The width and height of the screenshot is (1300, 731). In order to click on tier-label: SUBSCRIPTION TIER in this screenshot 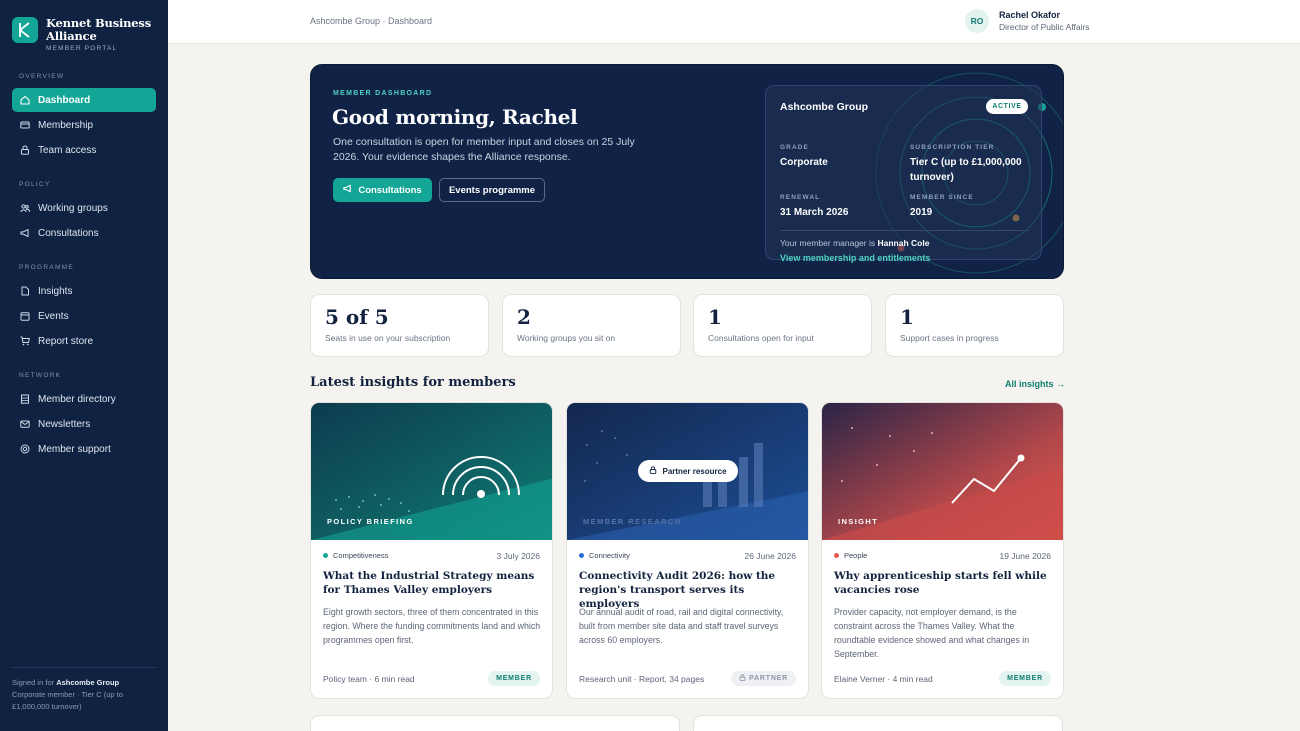, I will do `click(952, 147)`.